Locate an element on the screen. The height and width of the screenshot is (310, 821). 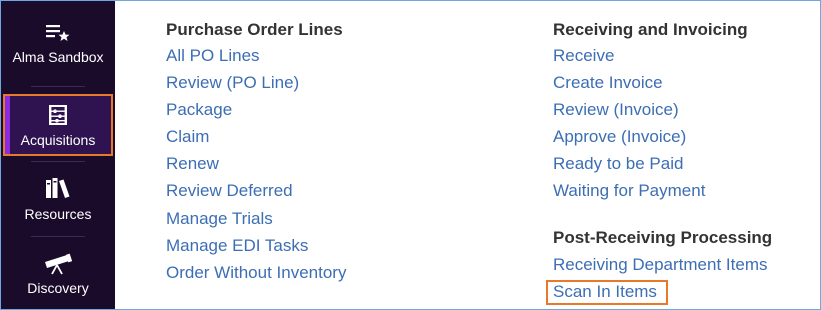
sidebar-item-label: Alma Sandbox is located at coordinates (58, 57).